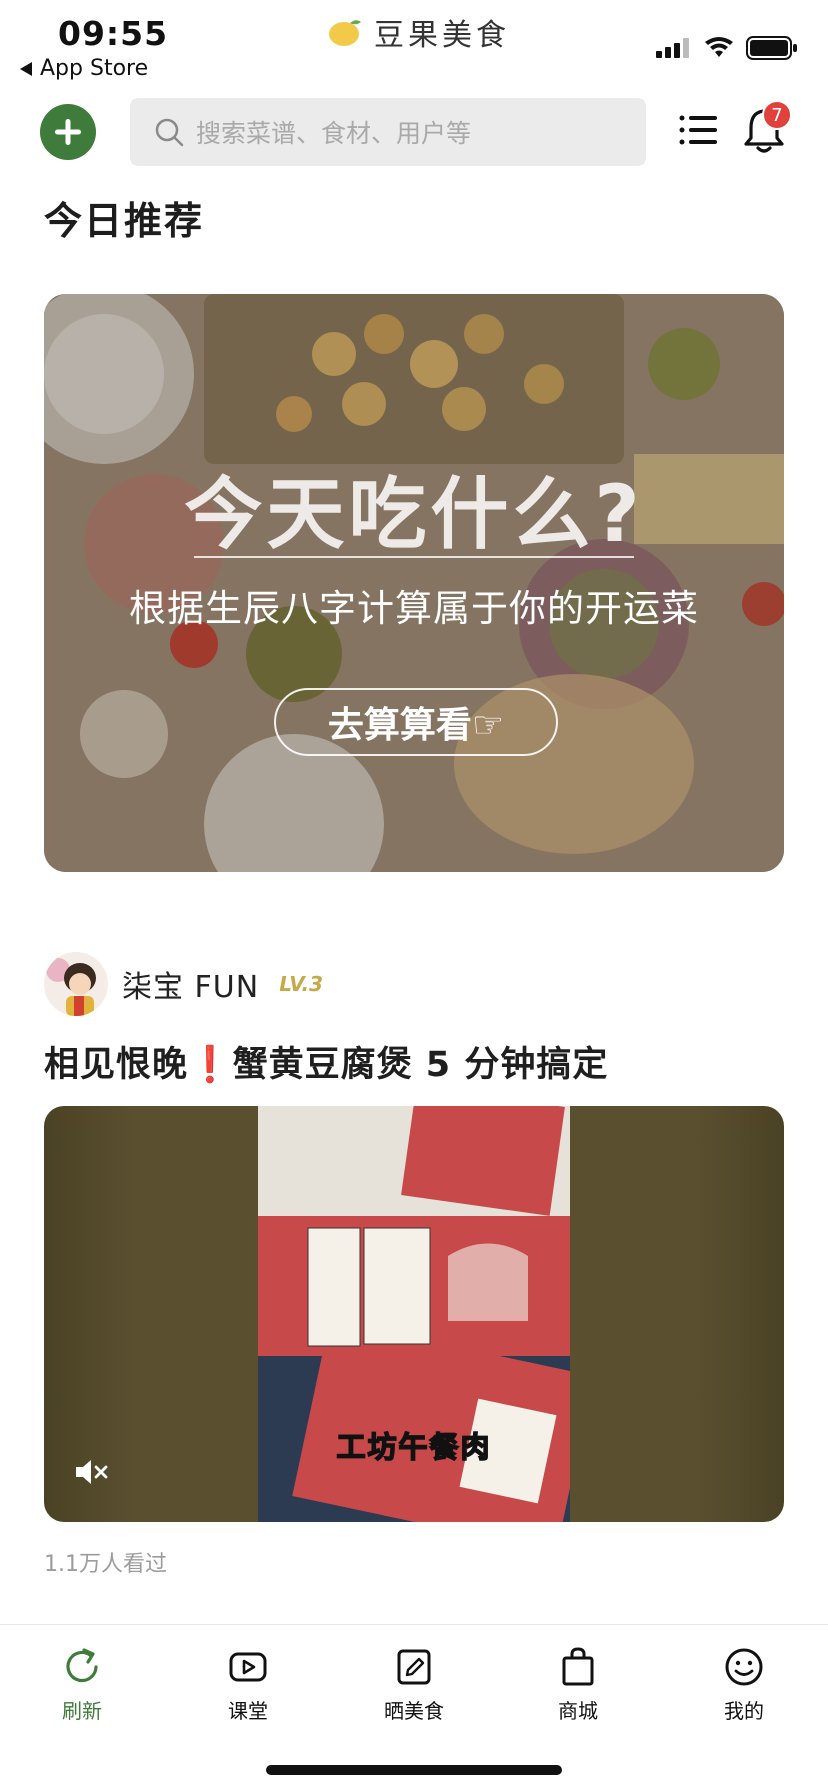 Image resolution: width=828 pixels, height=1792 pixels. What do you see at coordinates (113, 33) in the screenshot?
I see `status-time: 09:55` at bounding box center [113, 33].